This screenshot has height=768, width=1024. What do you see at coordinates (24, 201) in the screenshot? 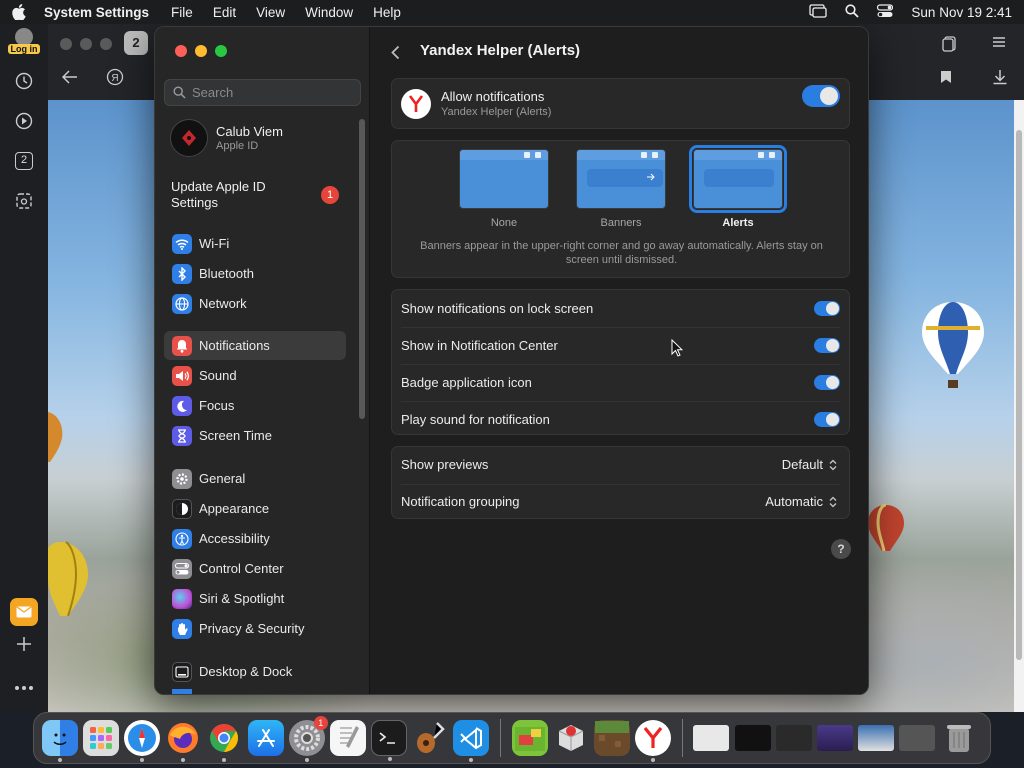
I see `screenshot-icon` at bounding box center [24, 201].